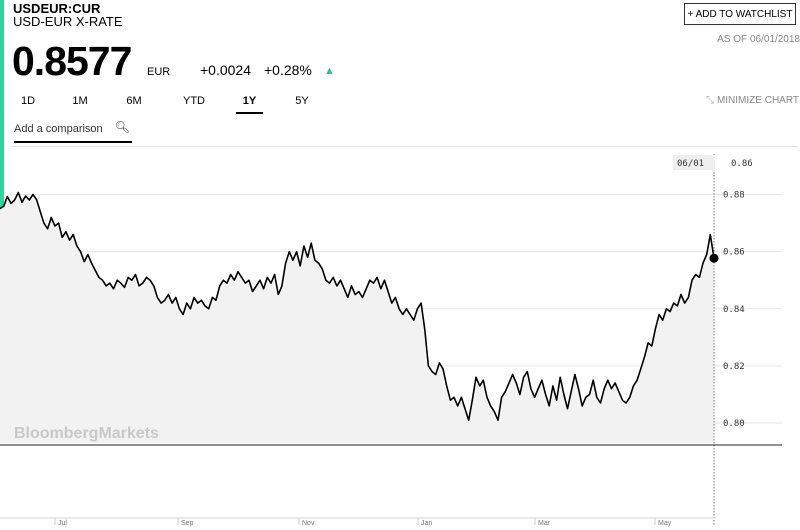  I want to click on tab-1y: 1Y, so click(249, 104).